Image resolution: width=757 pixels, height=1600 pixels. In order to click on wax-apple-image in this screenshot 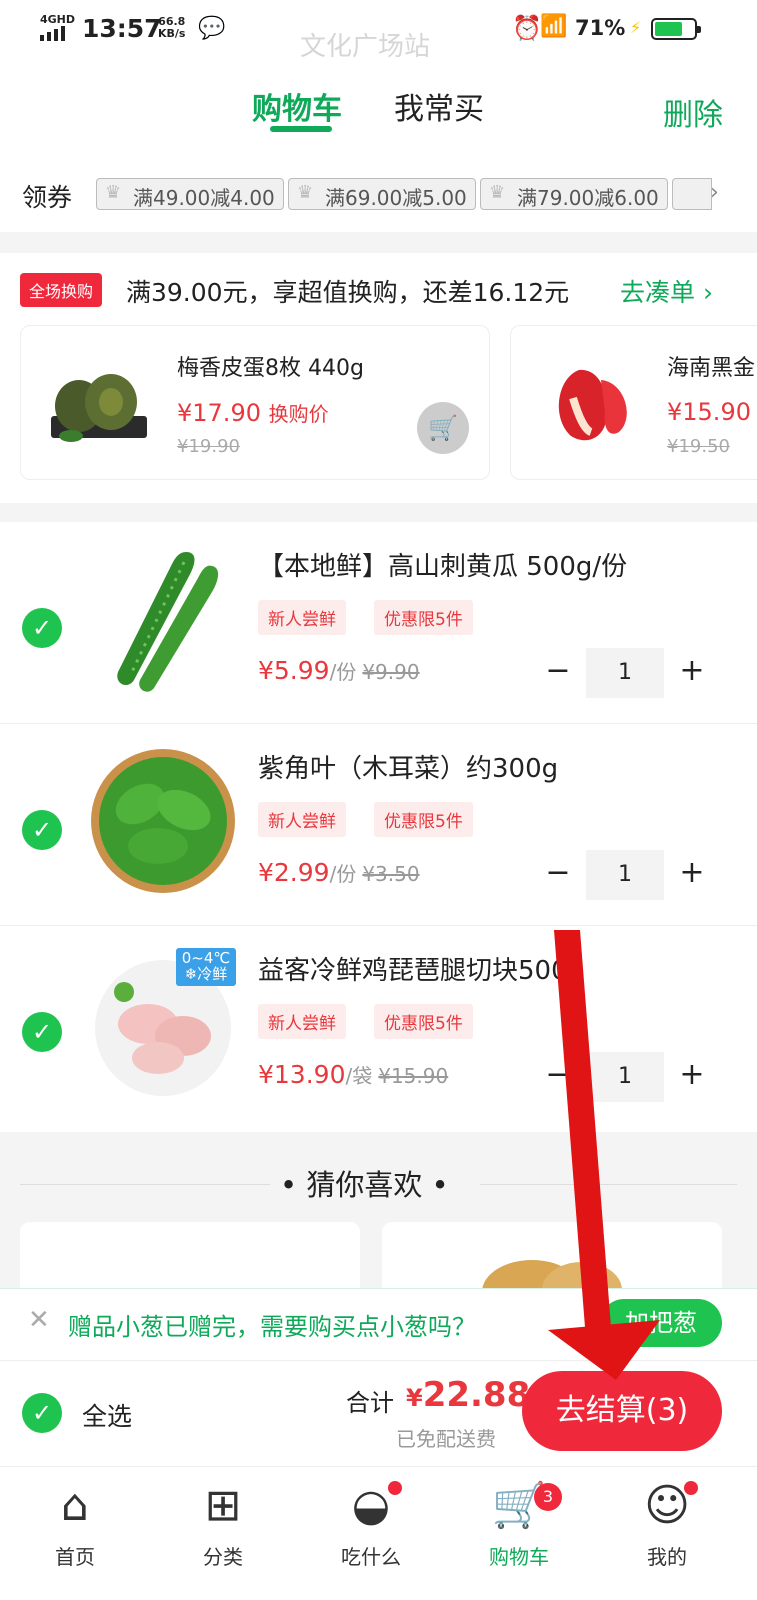, I will do `click(592, 405)`.